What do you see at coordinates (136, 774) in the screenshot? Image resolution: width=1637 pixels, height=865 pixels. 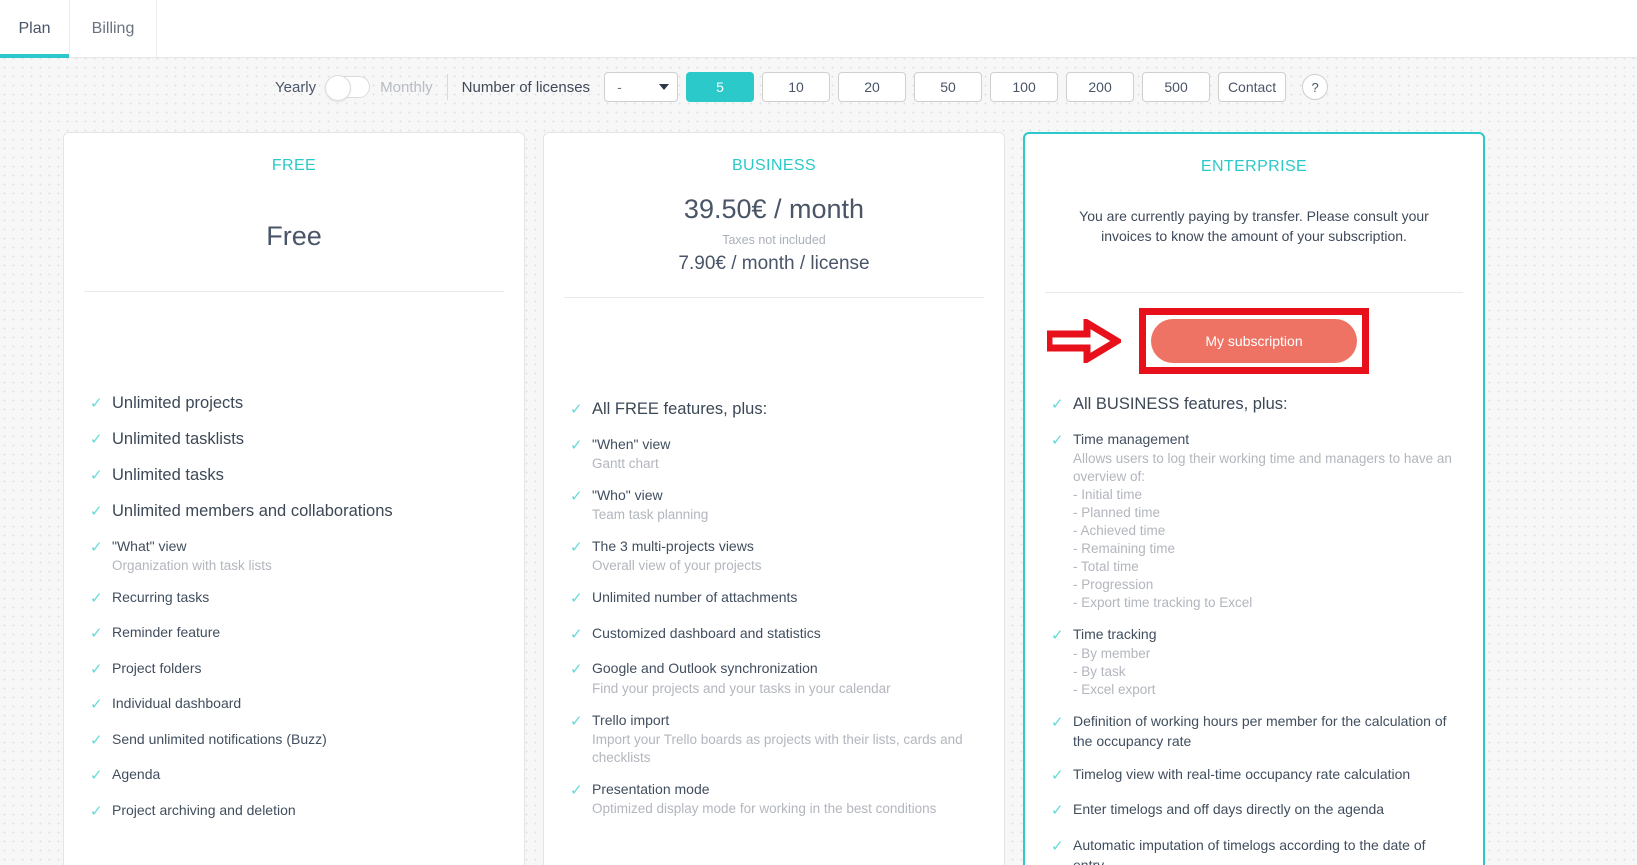 I see `feature-title: Agenda` at bounding box center [136, 774].